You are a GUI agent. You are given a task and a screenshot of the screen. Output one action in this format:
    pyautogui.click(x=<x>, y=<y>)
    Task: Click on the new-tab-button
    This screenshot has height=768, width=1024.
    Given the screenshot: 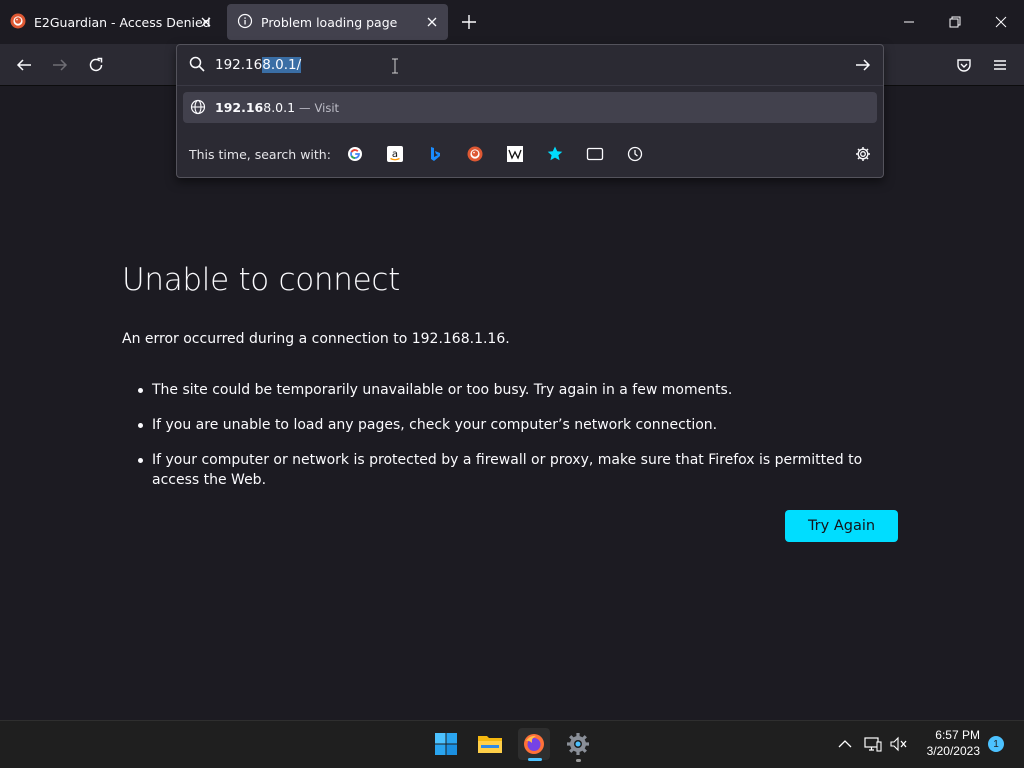 What is the action you would take?
    pyautogui.click(x=469, y=22)
    